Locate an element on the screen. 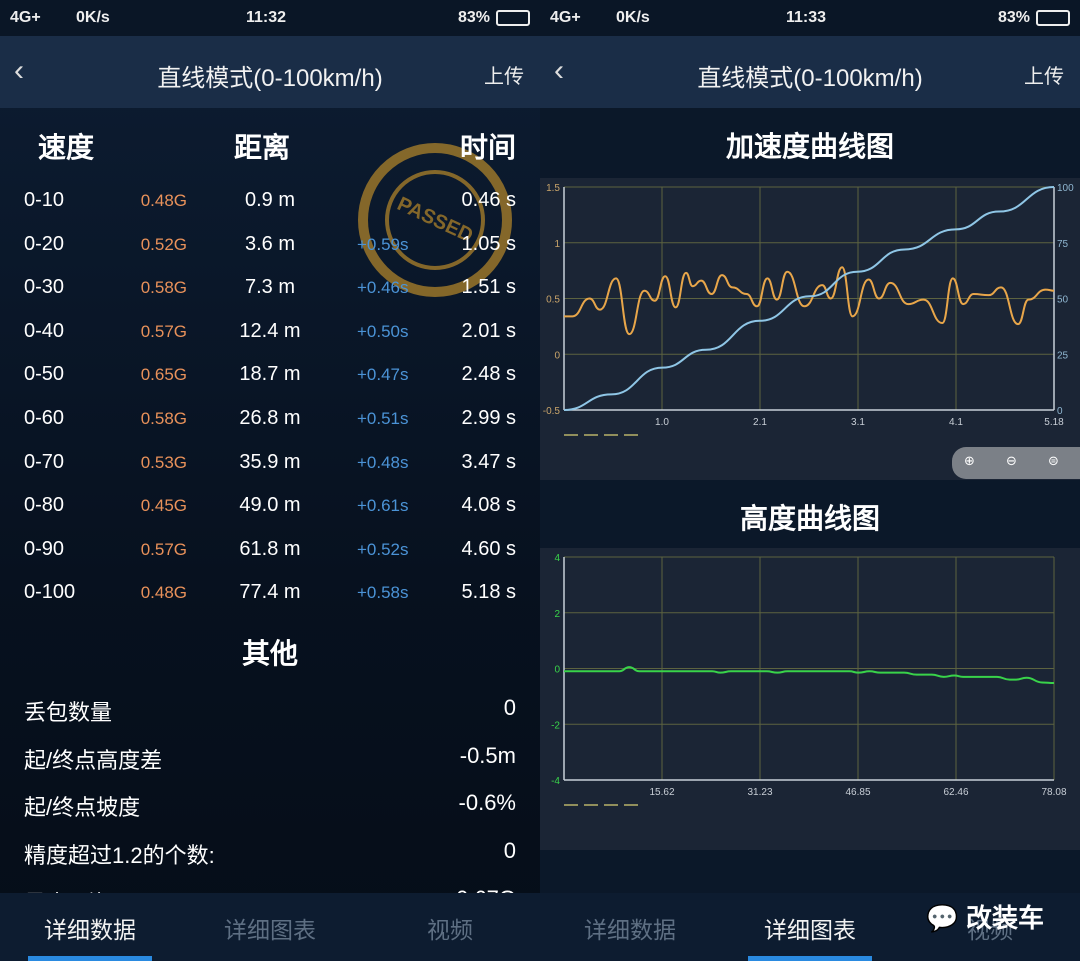 The image size is (1080, 961). cell-time: 2.01 s is located at coordinates (488, 330).